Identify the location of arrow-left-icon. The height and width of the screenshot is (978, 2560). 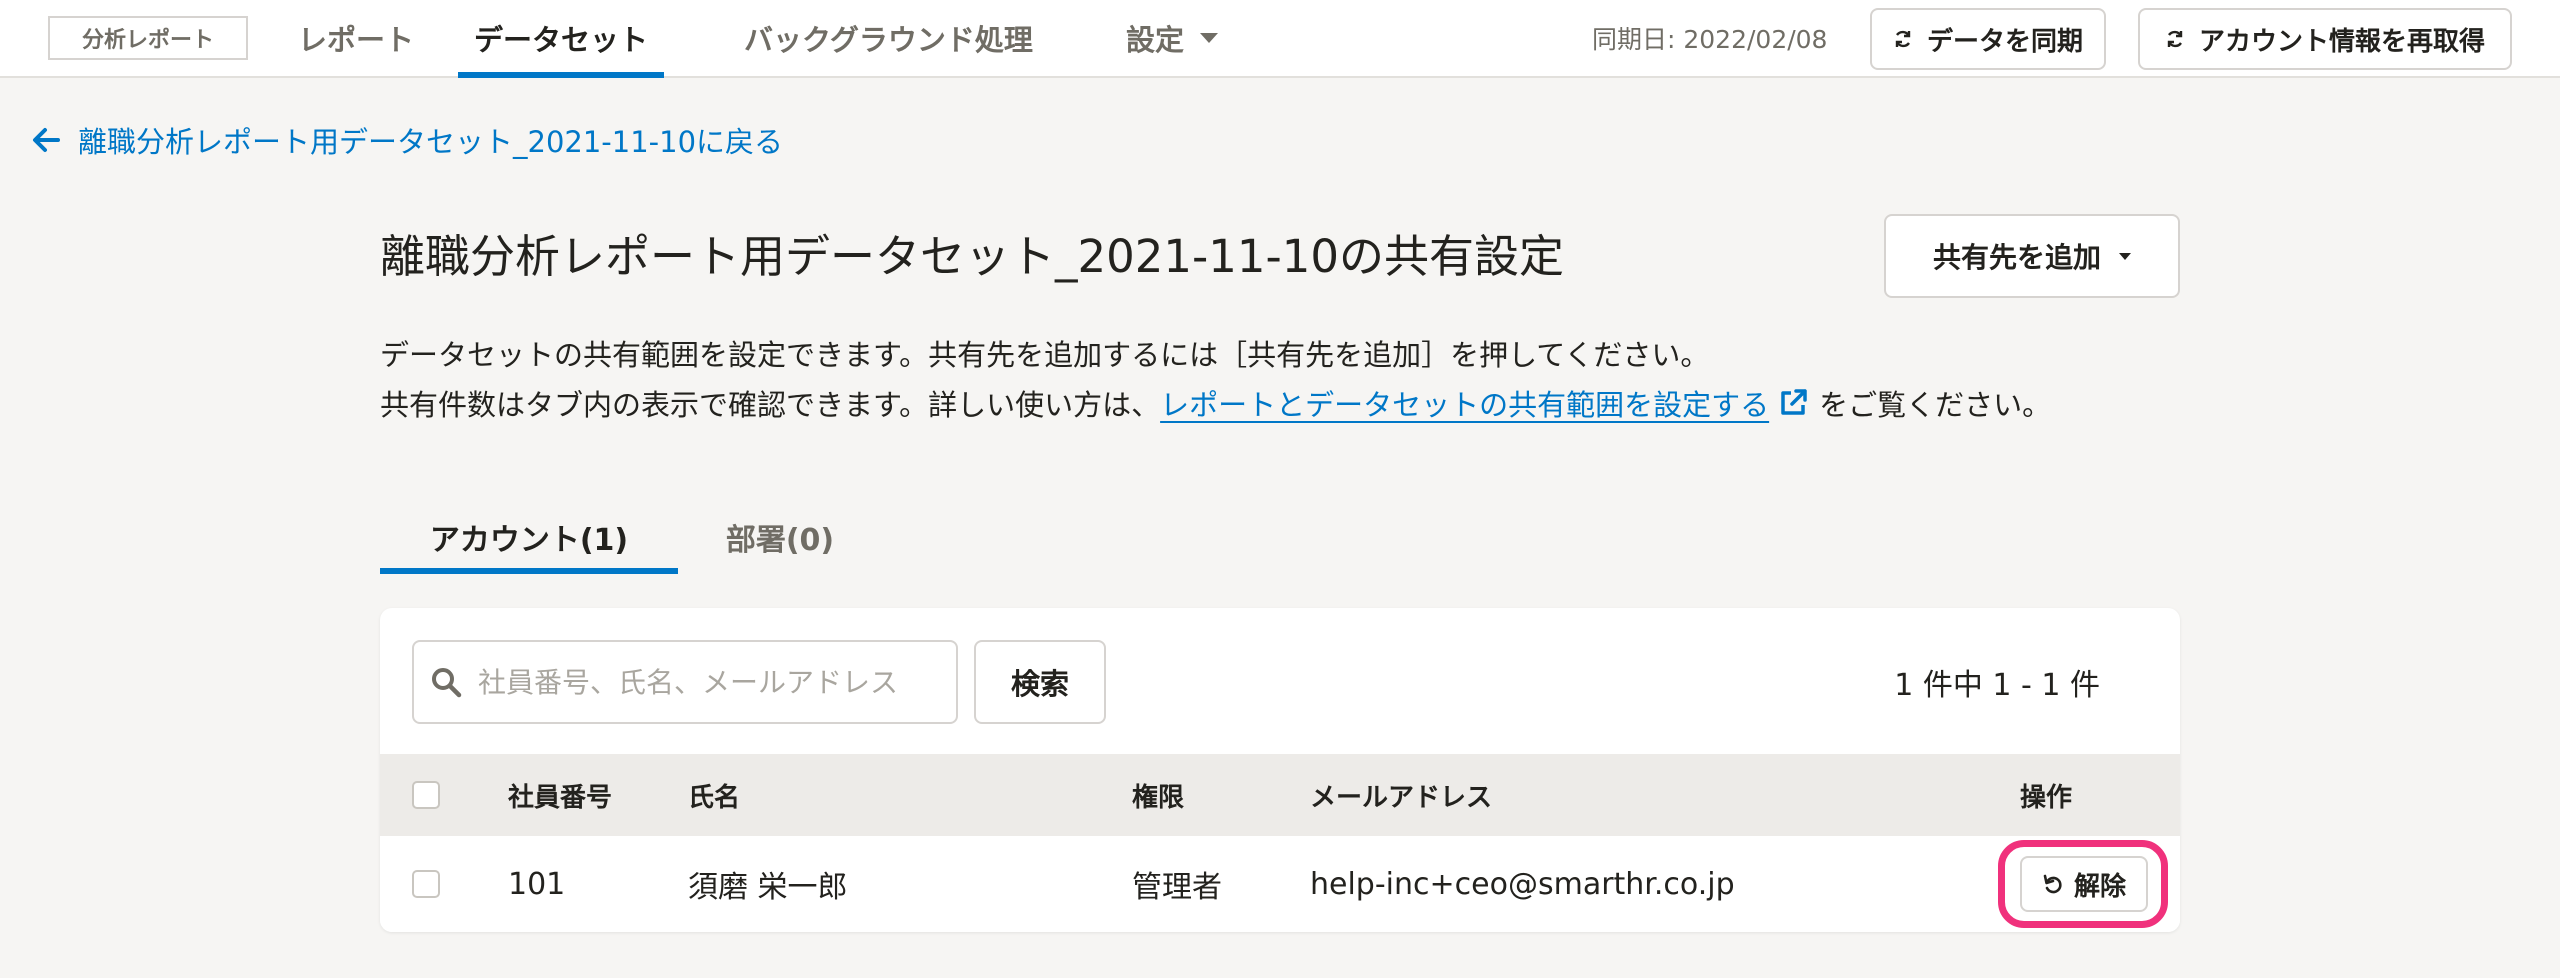
(46, 140).